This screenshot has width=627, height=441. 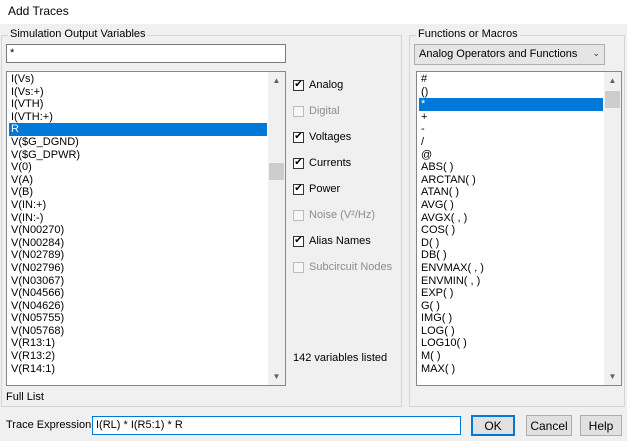 I want to click on function-item: LOG10( ), so click(x=511, y=343).